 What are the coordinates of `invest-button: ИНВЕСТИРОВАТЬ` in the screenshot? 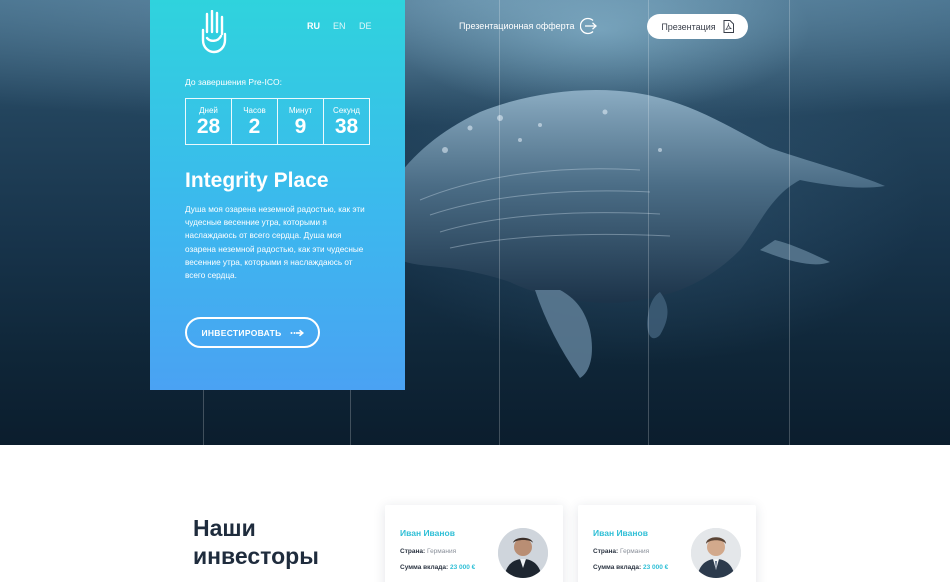 It's located at (252, 332).